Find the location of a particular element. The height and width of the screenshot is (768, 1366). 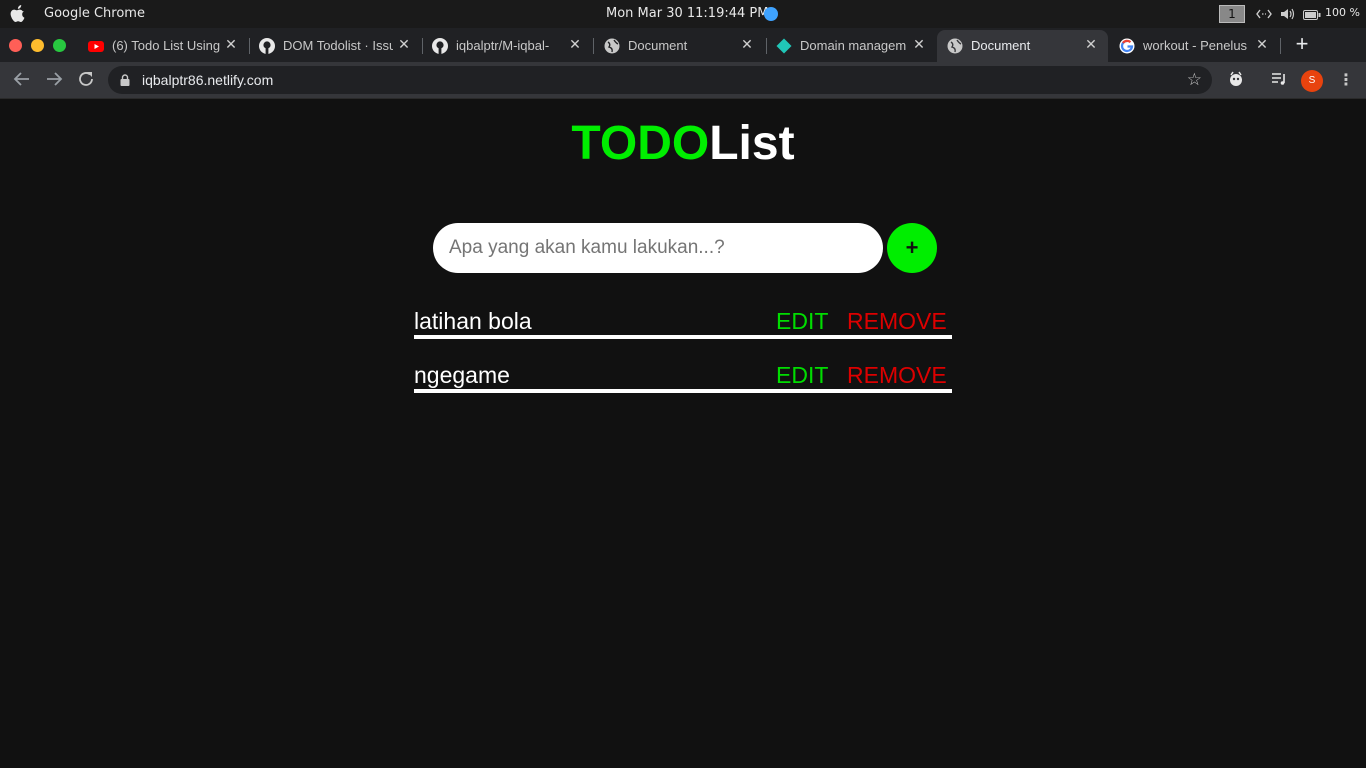

tab-title: (6) Todo List Using is located at coordinates (166, 45).